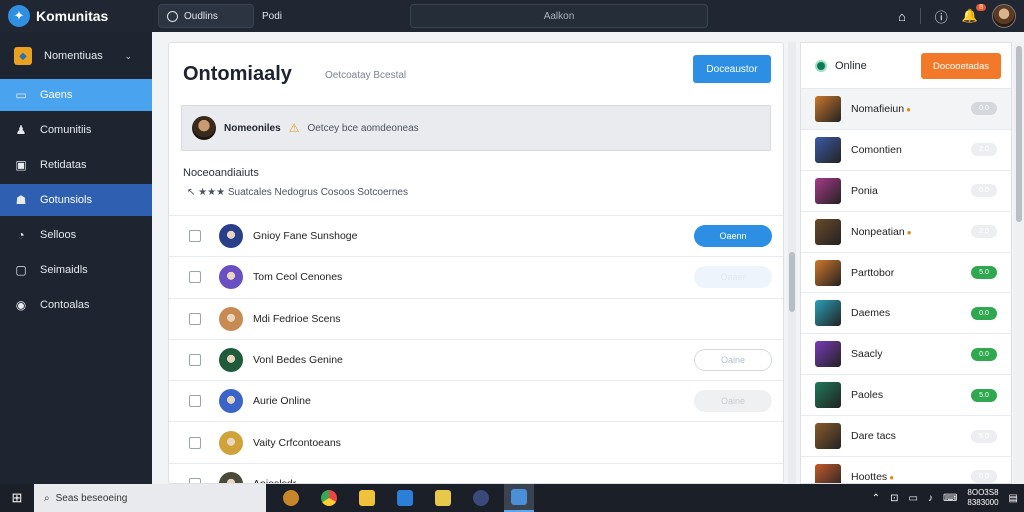 Image resolution: width=1024 pixels, height=512 pixels. What do you see at coordinates (291, 498) in the screenshot?
I see `taskbar-app-circle-icon` at bounding box center [291, 498].